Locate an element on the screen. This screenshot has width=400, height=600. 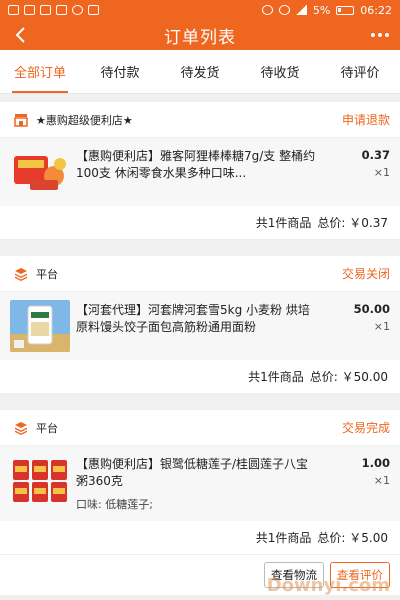
order-total: 总价: ￥0.37 is located at coordinates (352, 223).